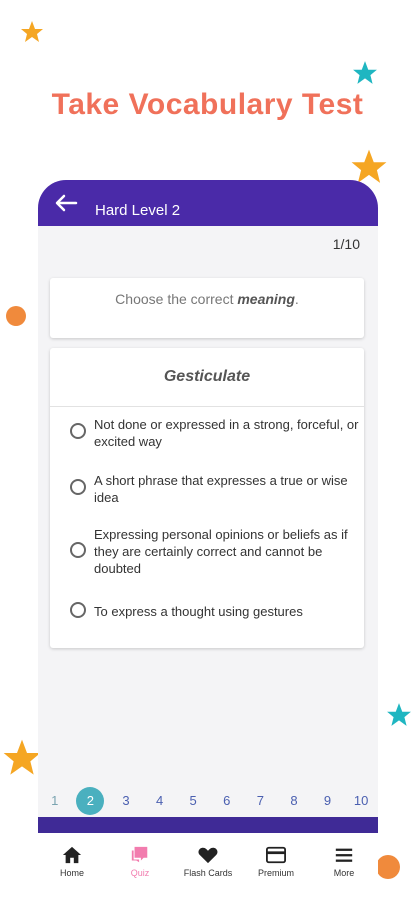  I want to click on instruction-emphasis: meaning, so click(266, 299).